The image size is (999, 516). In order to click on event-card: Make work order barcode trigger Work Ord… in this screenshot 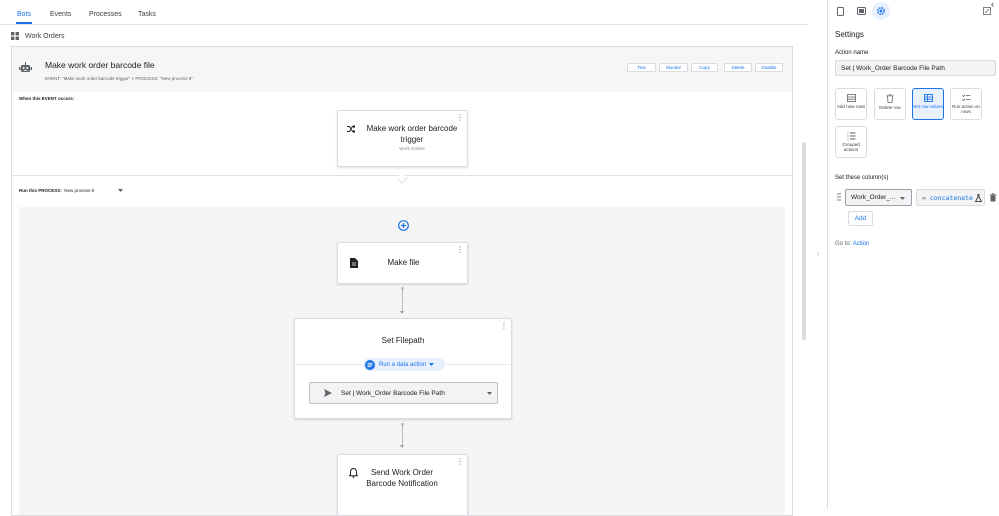, I will do `click(402, 138)`.